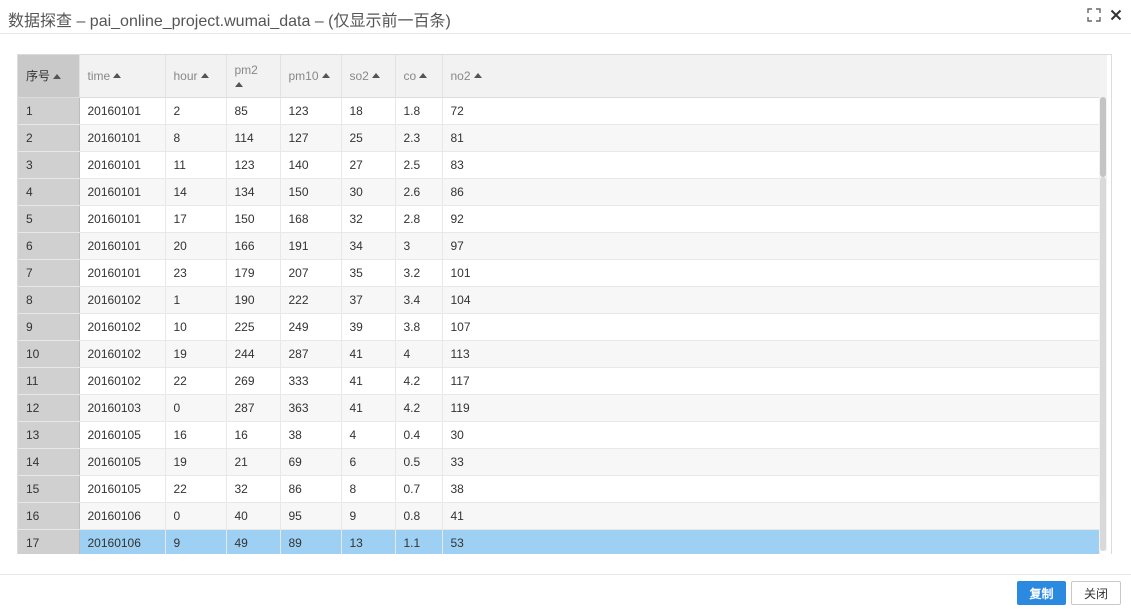 This screenshot has width=1131, height=609. I want to click on scrollbar-thumb, so click(1103, 137).